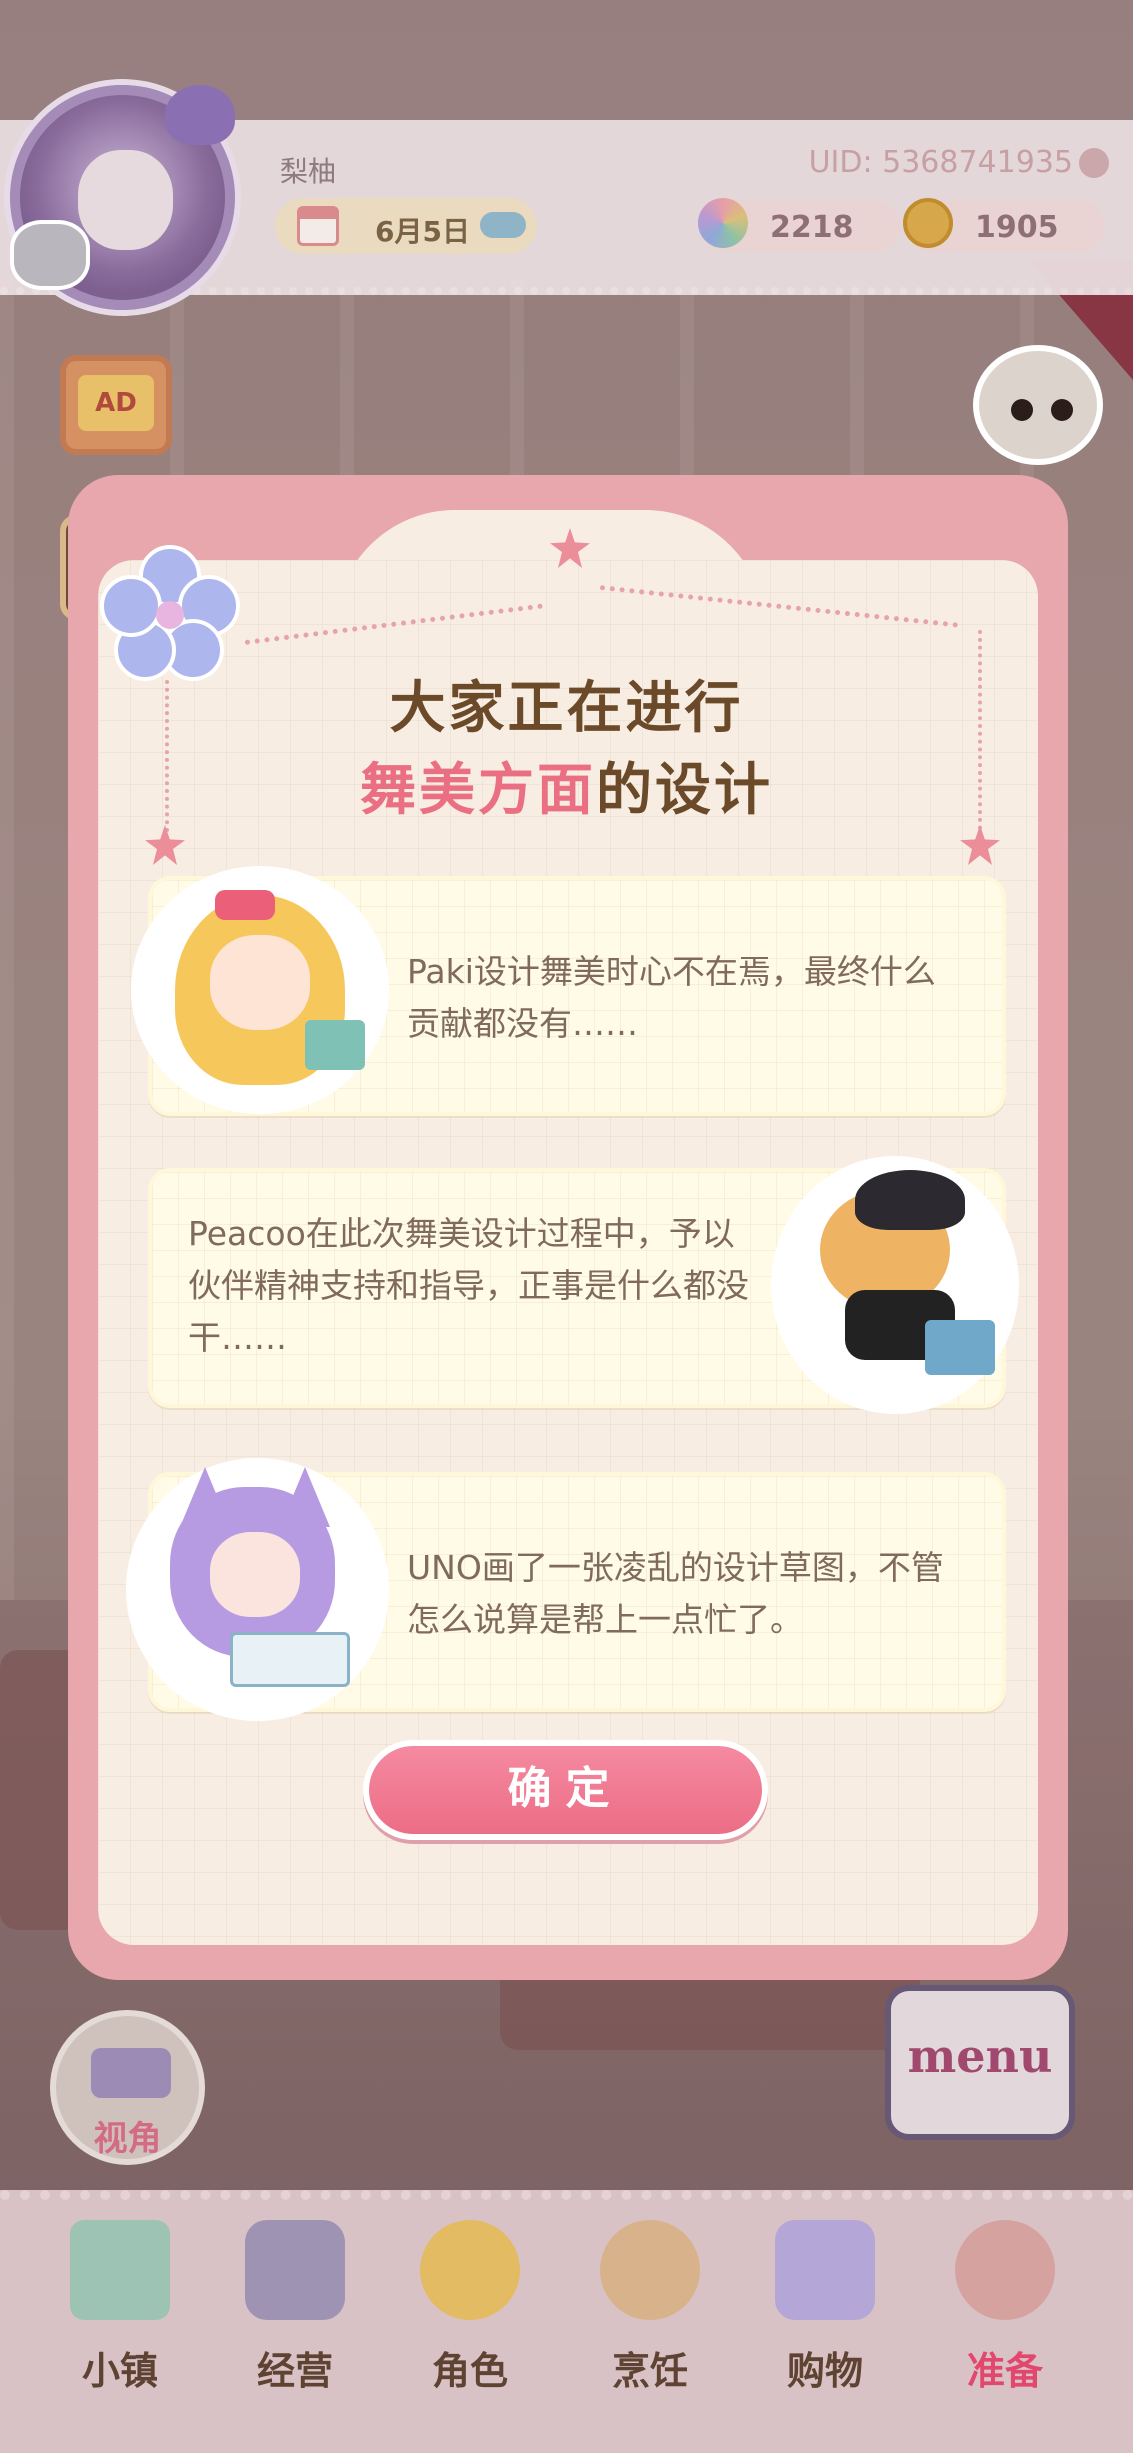  Describe the element at coordinates (1017, 227) in the screenshot. I see `coin-count: 1905` at that location.